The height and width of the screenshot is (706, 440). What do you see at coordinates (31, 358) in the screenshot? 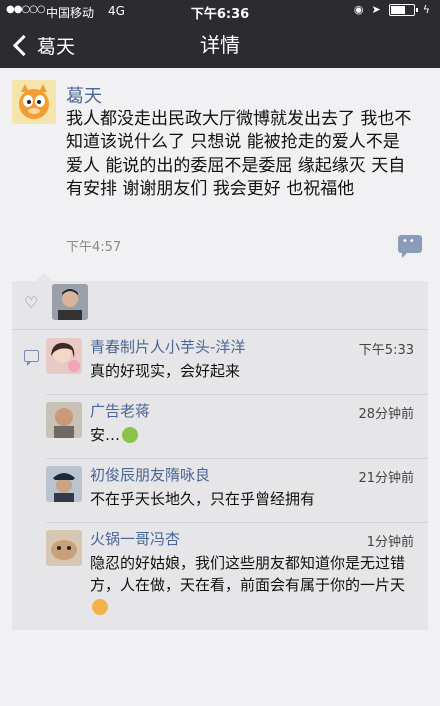
I see `comment-bubble-icon` at bounding box center [31, 358].